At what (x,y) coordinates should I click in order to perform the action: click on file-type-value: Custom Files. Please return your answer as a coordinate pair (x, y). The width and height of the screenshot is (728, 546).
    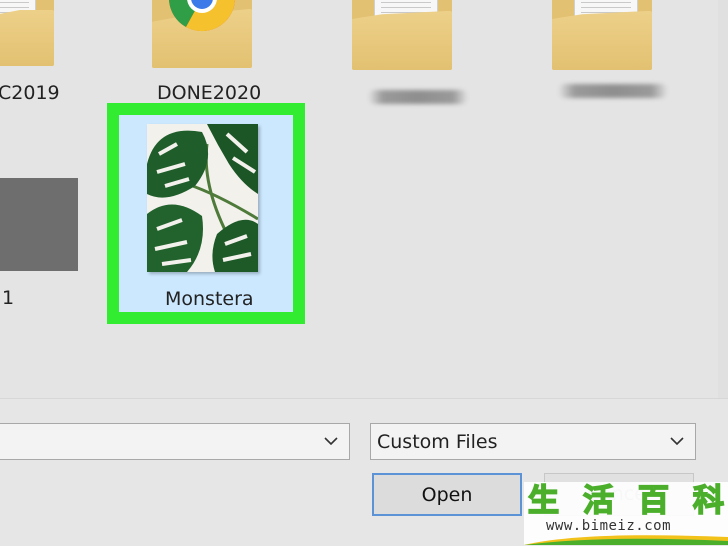
    Looking at the image, I should click on (437, 442).